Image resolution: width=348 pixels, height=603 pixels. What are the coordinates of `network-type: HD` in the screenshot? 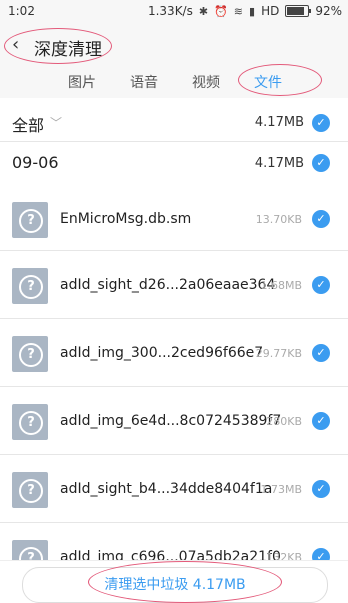 It's located at (270, 11).